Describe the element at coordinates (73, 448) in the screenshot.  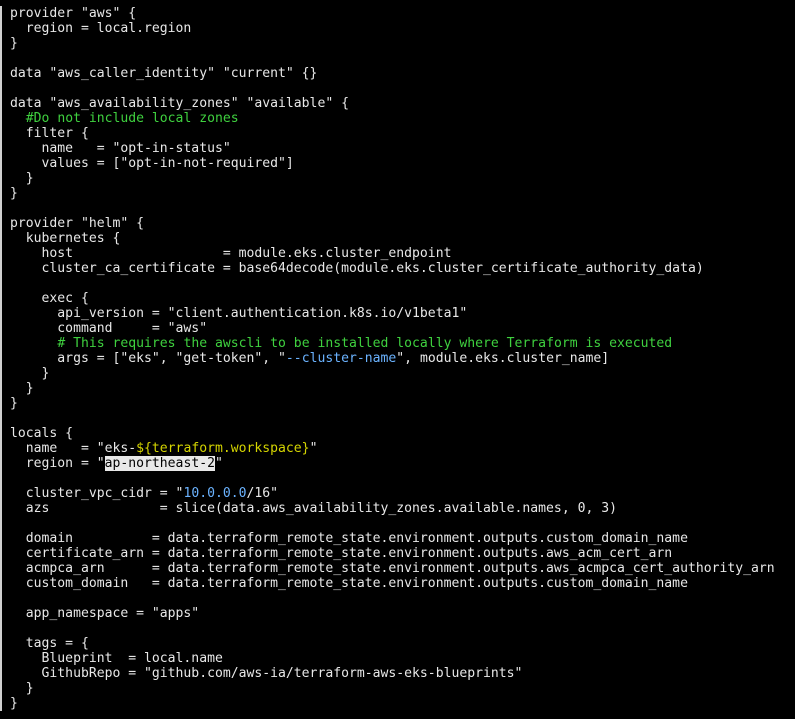
I see `code-token: name = "eks-` at that location.